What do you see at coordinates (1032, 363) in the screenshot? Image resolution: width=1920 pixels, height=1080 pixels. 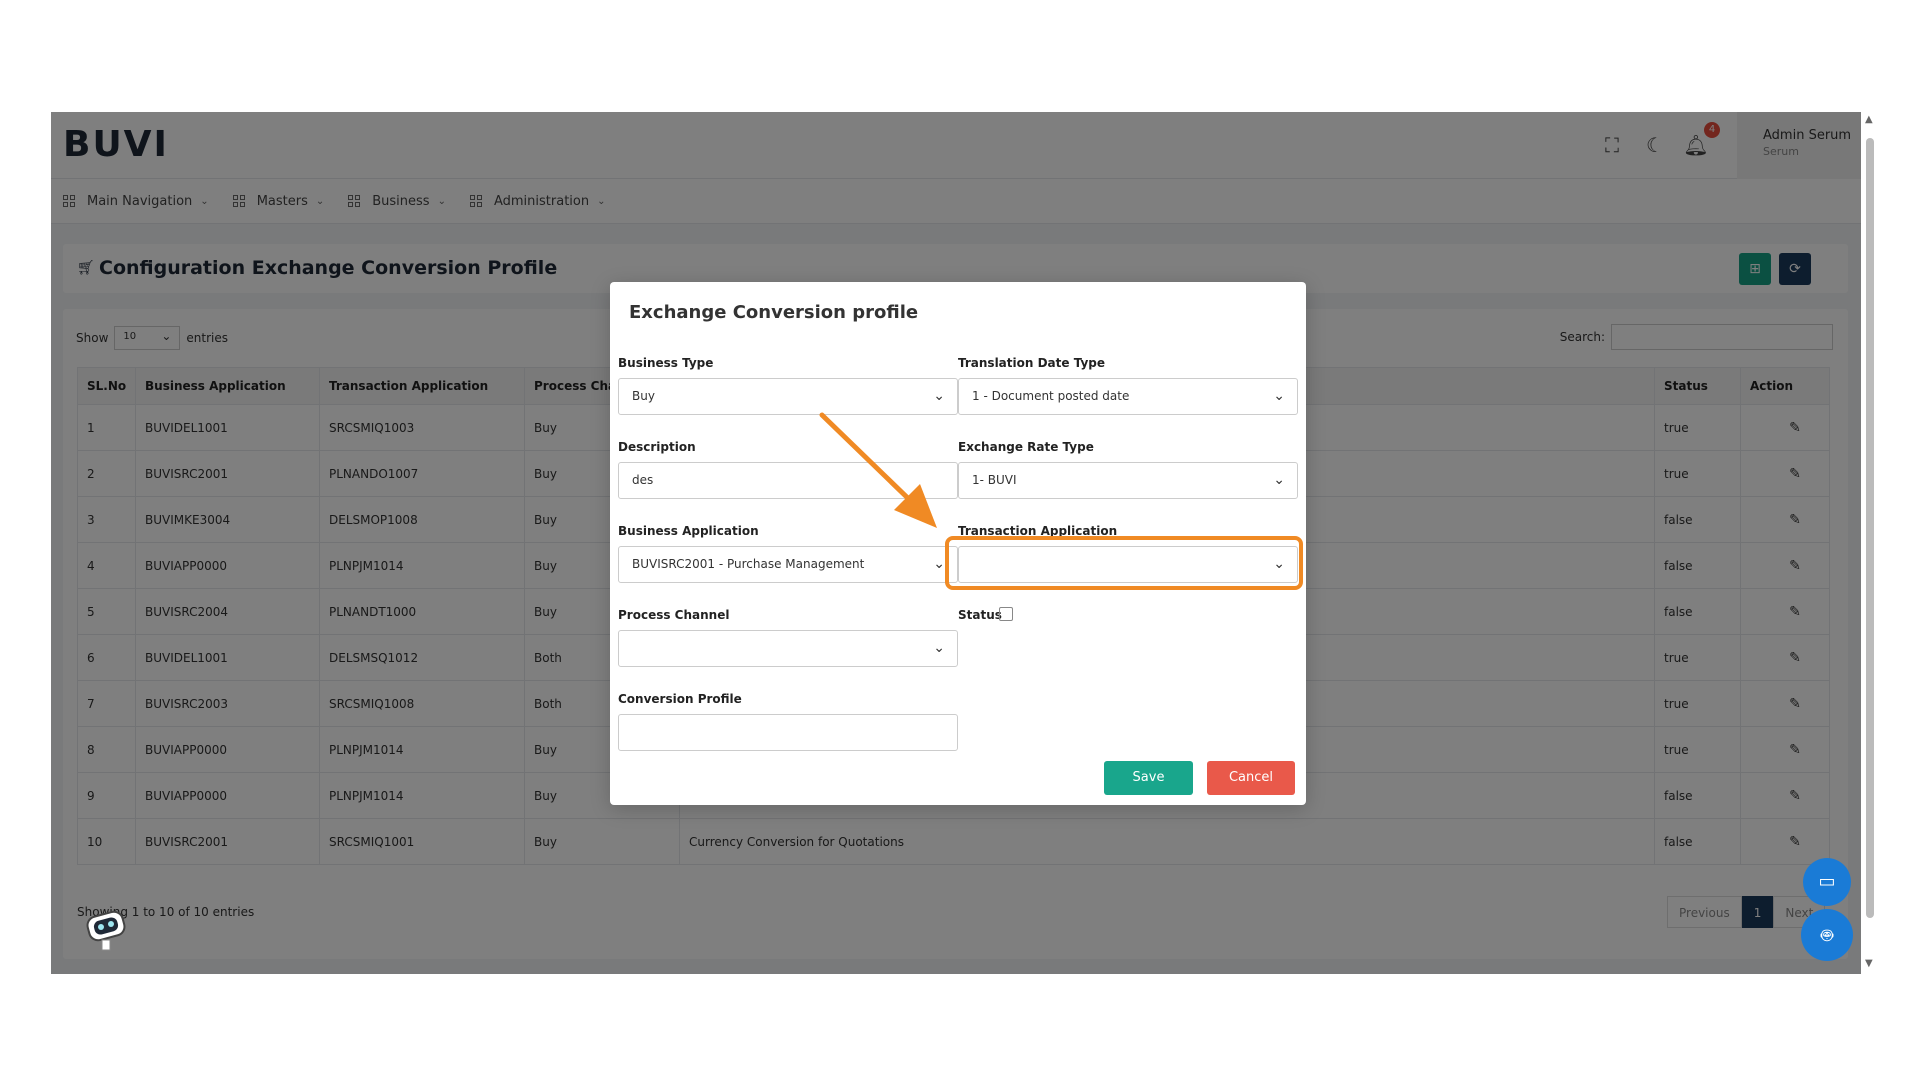 I see `translation-date-type-label: Translation Date Type` at bounding box center [1032, 363].